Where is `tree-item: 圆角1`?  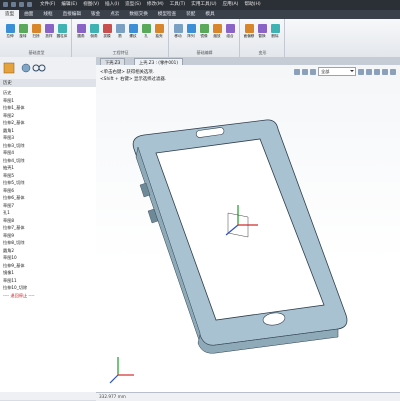
tree-item: 圆角1 is located at coordinates (48, 130).